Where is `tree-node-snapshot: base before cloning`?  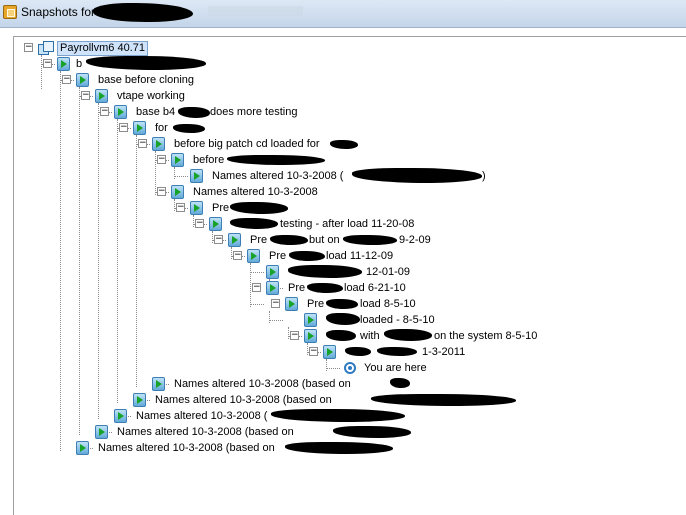 tree-node-snapshot: base before cloning is located at coordinates (146, 80).